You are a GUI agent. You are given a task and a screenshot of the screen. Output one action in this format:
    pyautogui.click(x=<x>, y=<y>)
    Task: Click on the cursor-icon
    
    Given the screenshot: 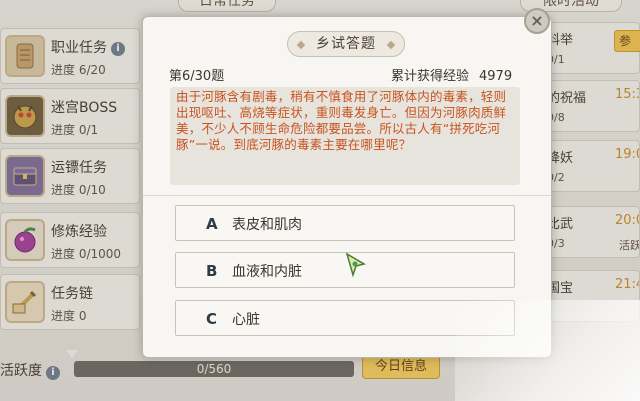 What is the action you would take?
    pyautogui.click(x=355, y=265)
    